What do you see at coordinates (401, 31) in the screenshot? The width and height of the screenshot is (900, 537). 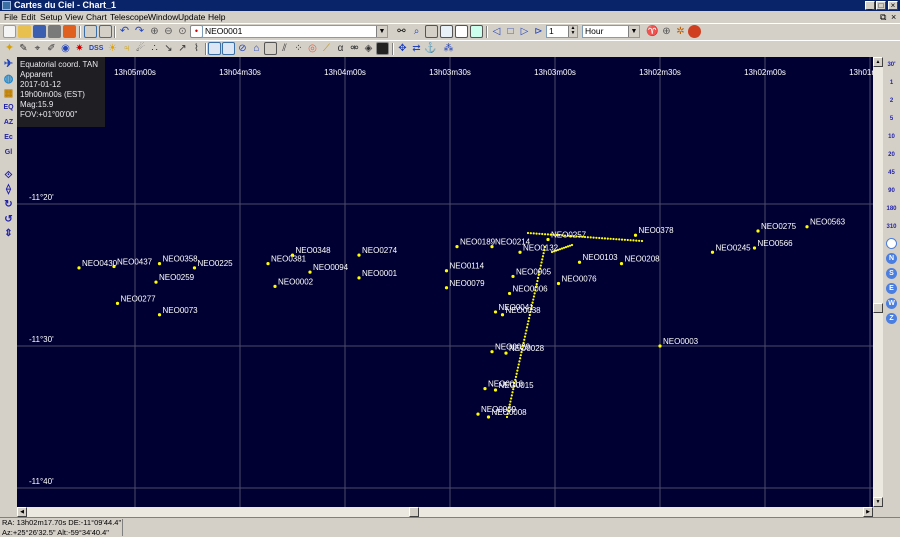 I see `binoculars-icon: ⚯` at bounding box center [401, 31].